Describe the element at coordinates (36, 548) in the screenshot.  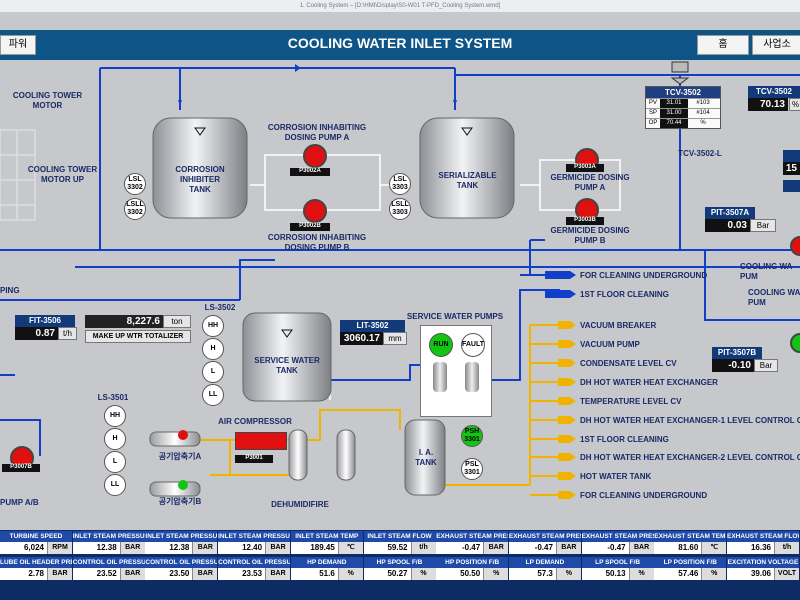
I see `status-cell-reading: 6,024 RPM` at that location.